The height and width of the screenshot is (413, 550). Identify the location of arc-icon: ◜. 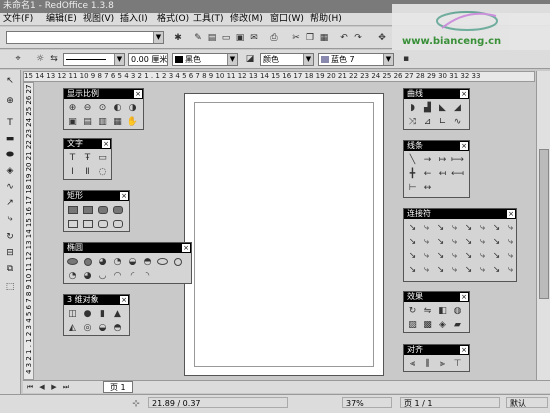
(132, 275).